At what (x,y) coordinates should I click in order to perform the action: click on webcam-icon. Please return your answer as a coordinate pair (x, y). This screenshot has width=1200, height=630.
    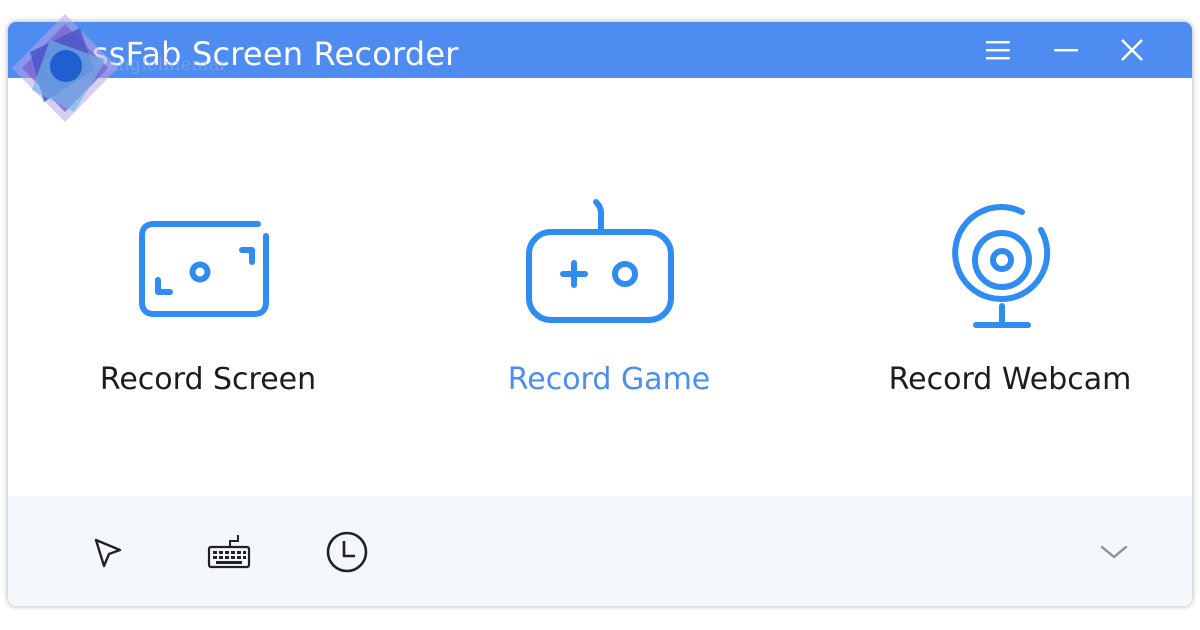
    Looking at the image, I should click on (1001, 266).